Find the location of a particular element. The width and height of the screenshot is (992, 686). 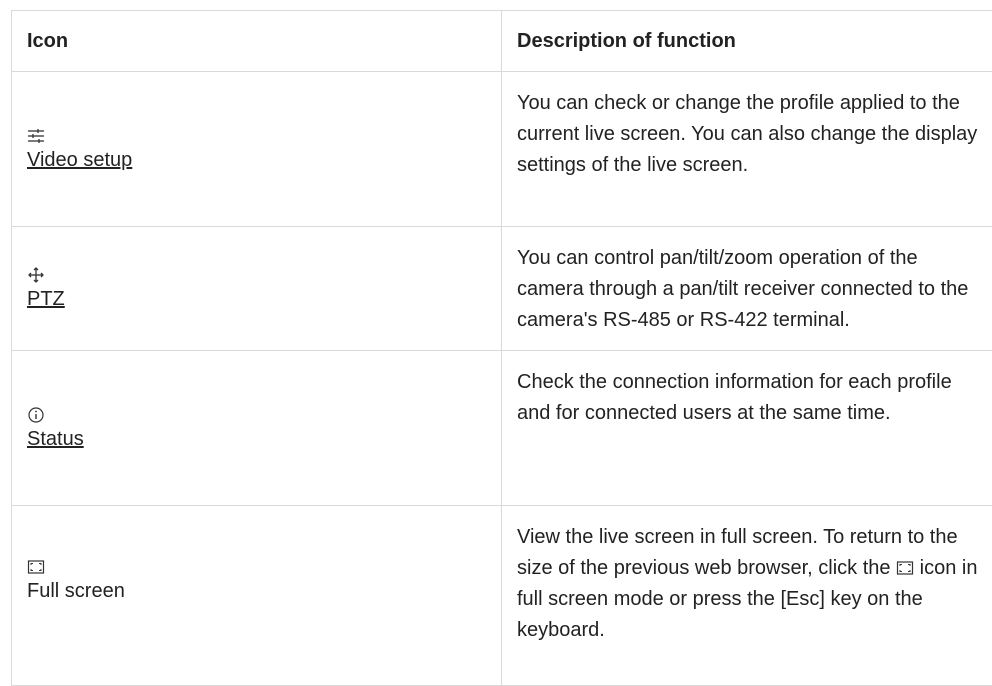

header-description-label: Description of function is located at coordinates (626, 40).